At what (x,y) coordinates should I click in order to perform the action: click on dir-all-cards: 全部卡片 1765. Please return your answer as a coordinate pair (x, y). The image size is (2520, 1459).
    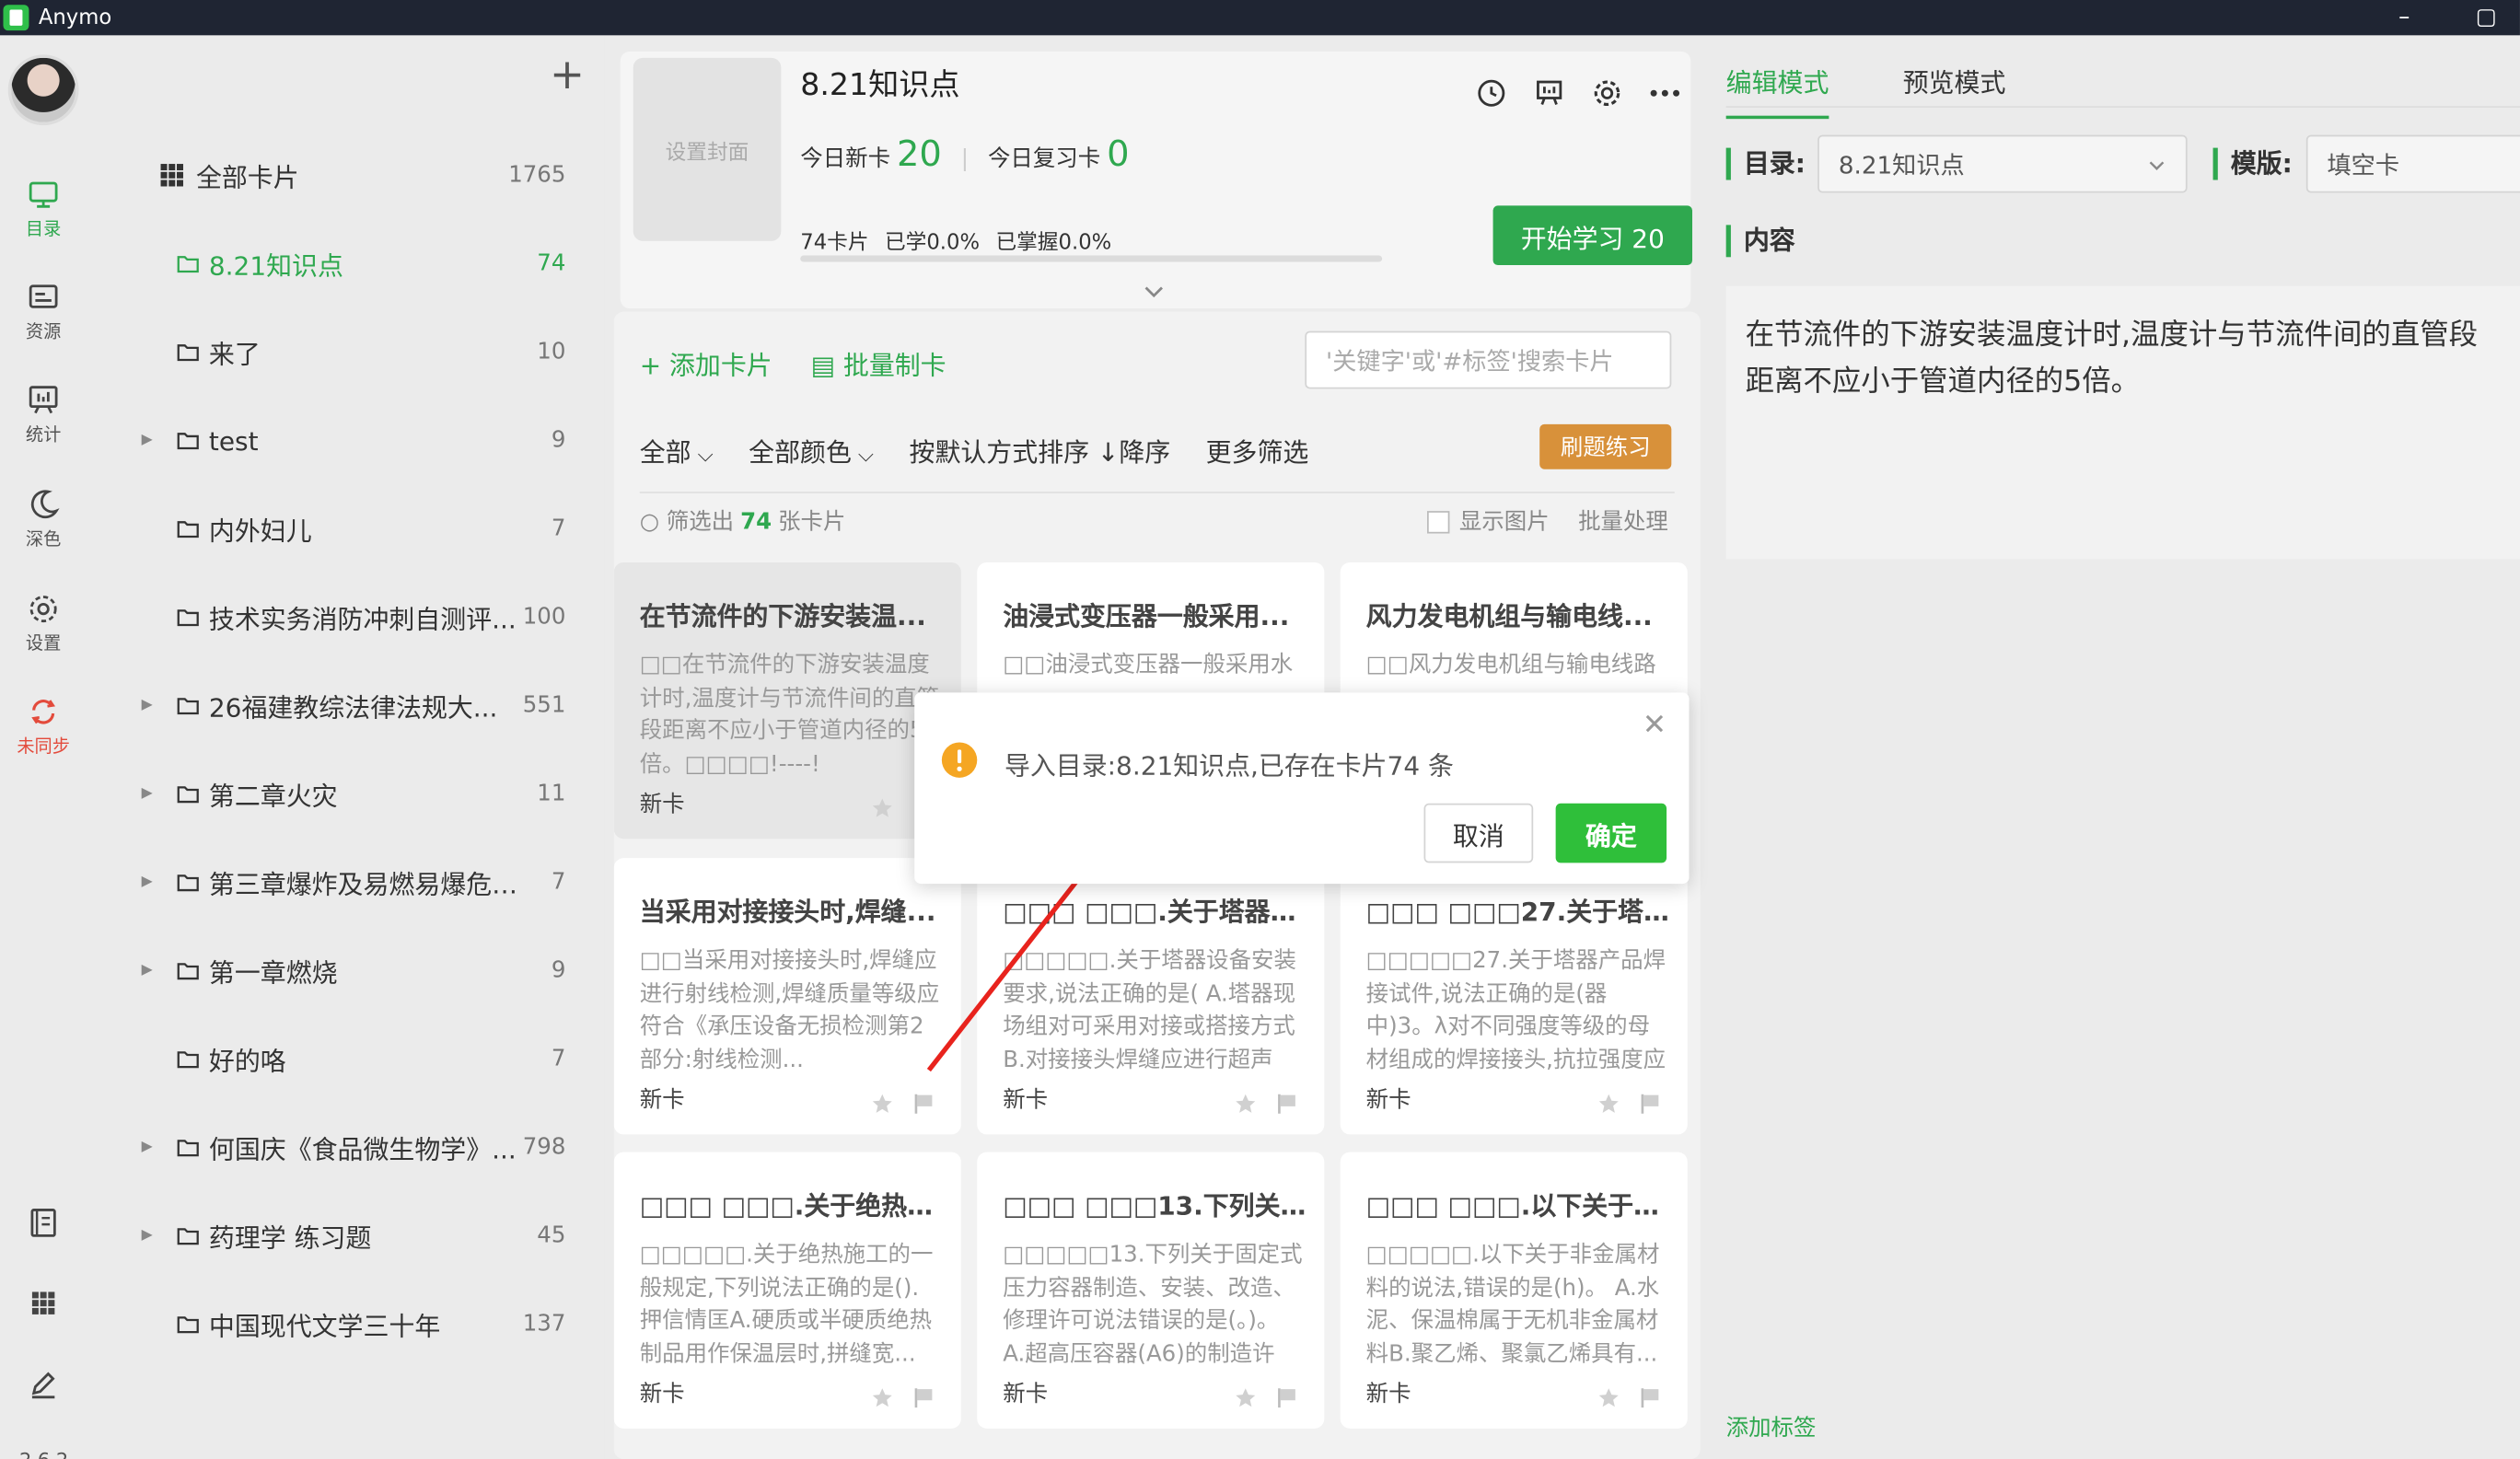
    Looking at the image, I should click on (337, 175).